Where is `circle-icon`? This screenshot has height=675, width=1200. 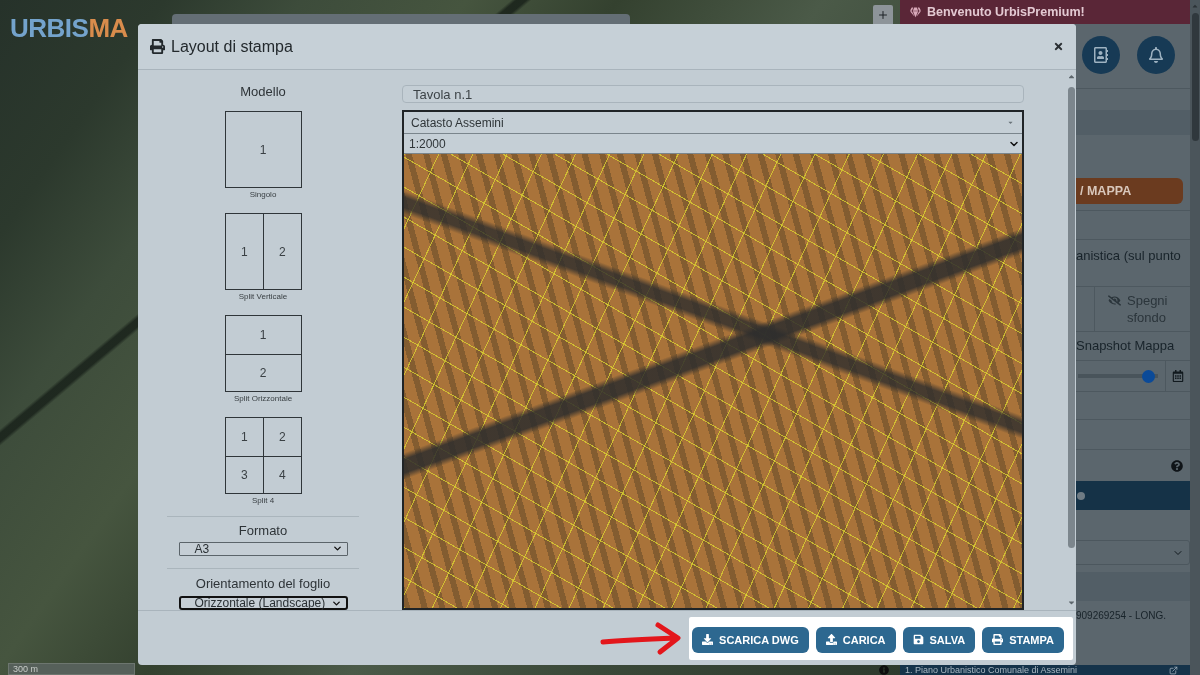
circle-icon is located at coordinates (1081, 495).